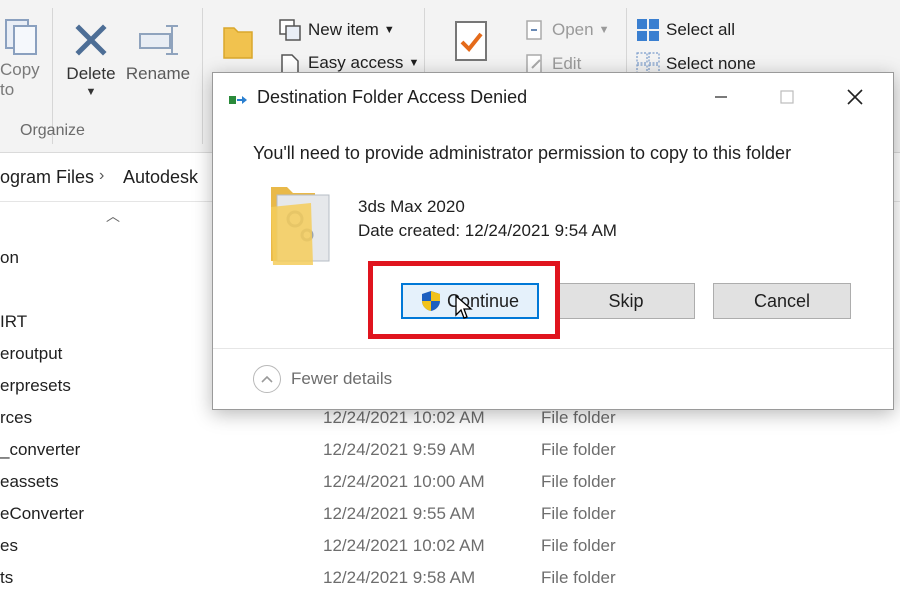 The width and height of the screenshot is (900, 600). Describe the element at coordinates (553, 348) in the screenshot. I see `dialog-divider` at that location.